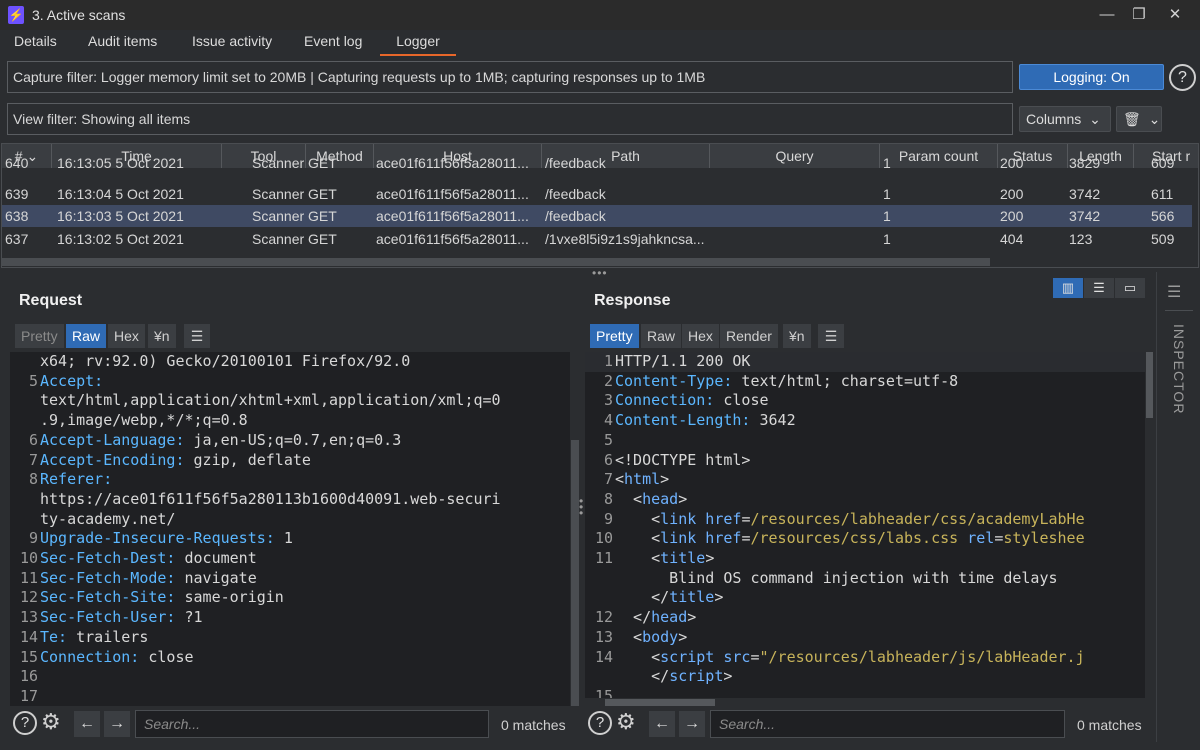  What do you see at coordinates (632, 300) in the screenshot?
I see `response-title: Response` at bounding box center [632, 300].